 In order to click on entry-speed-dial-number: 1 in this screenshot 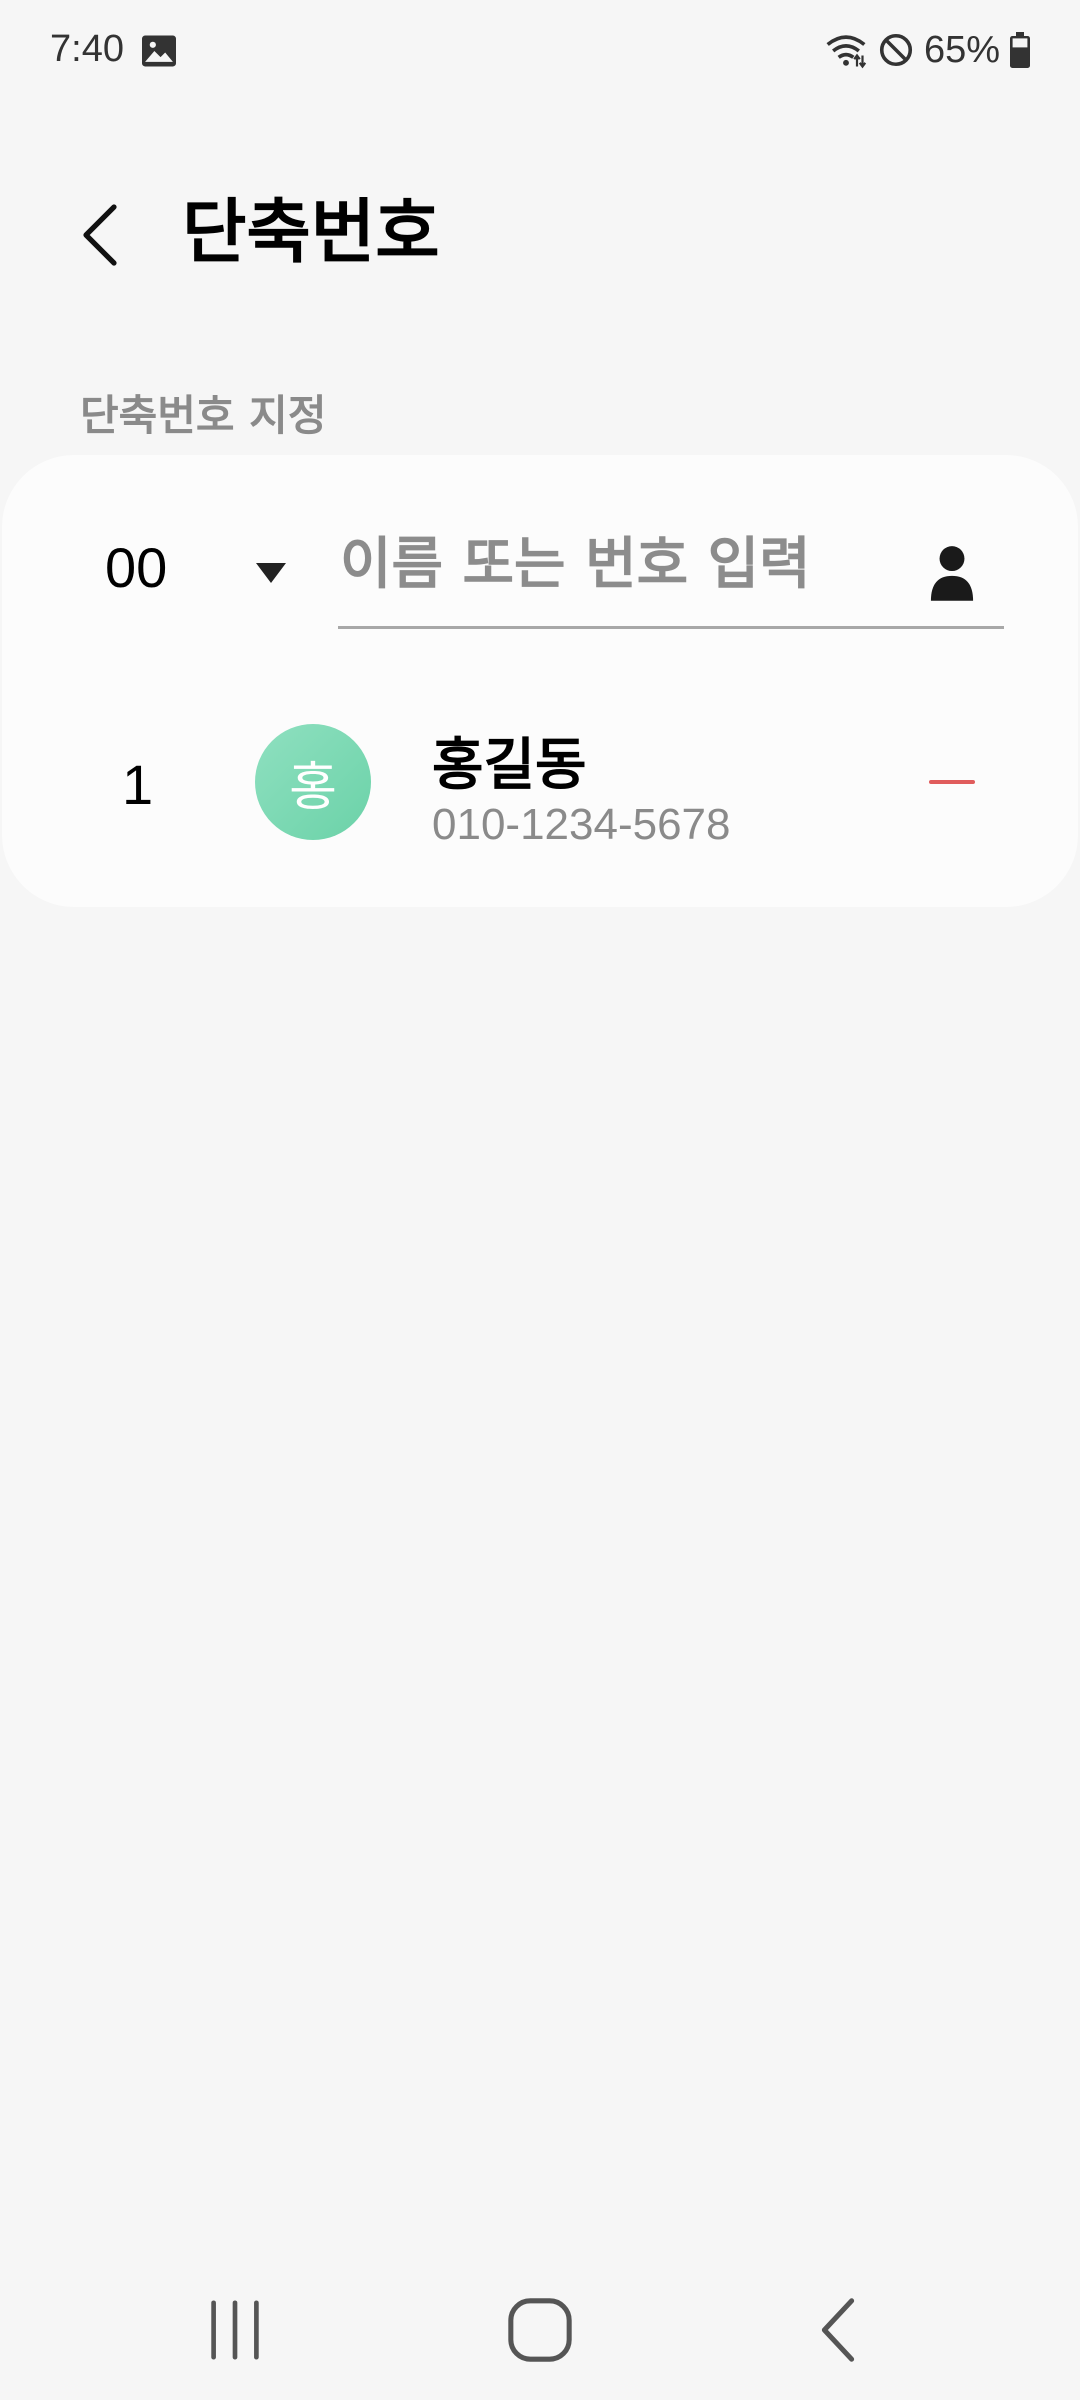, I will do `click(138, 784)`.